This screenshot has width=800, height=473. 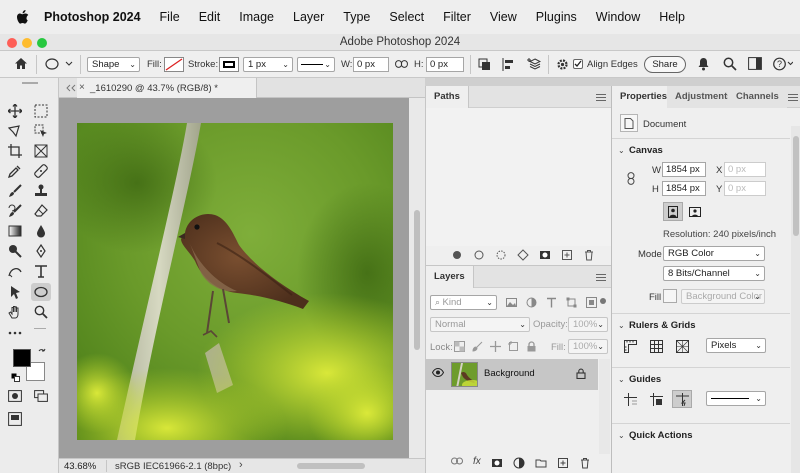 I want to click on layer-row-background: Background, so click(x=512, y=374).